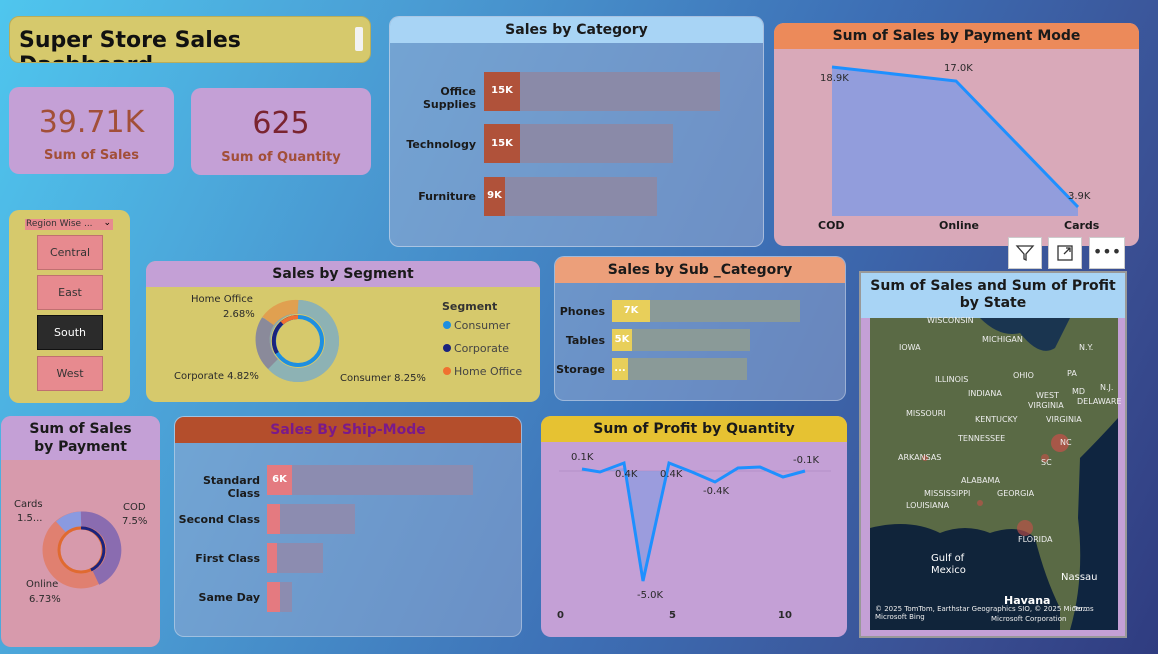  Describe the element at coordinates (91, 122) in the screenshot. I see `kpi-sales-value: 39.71K` at that location.